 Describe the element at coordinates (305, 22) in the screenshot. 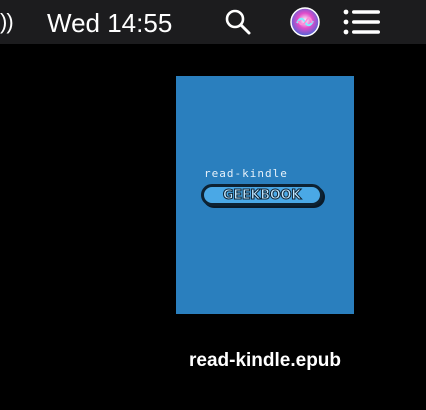

I see `siri-icon` at that location.